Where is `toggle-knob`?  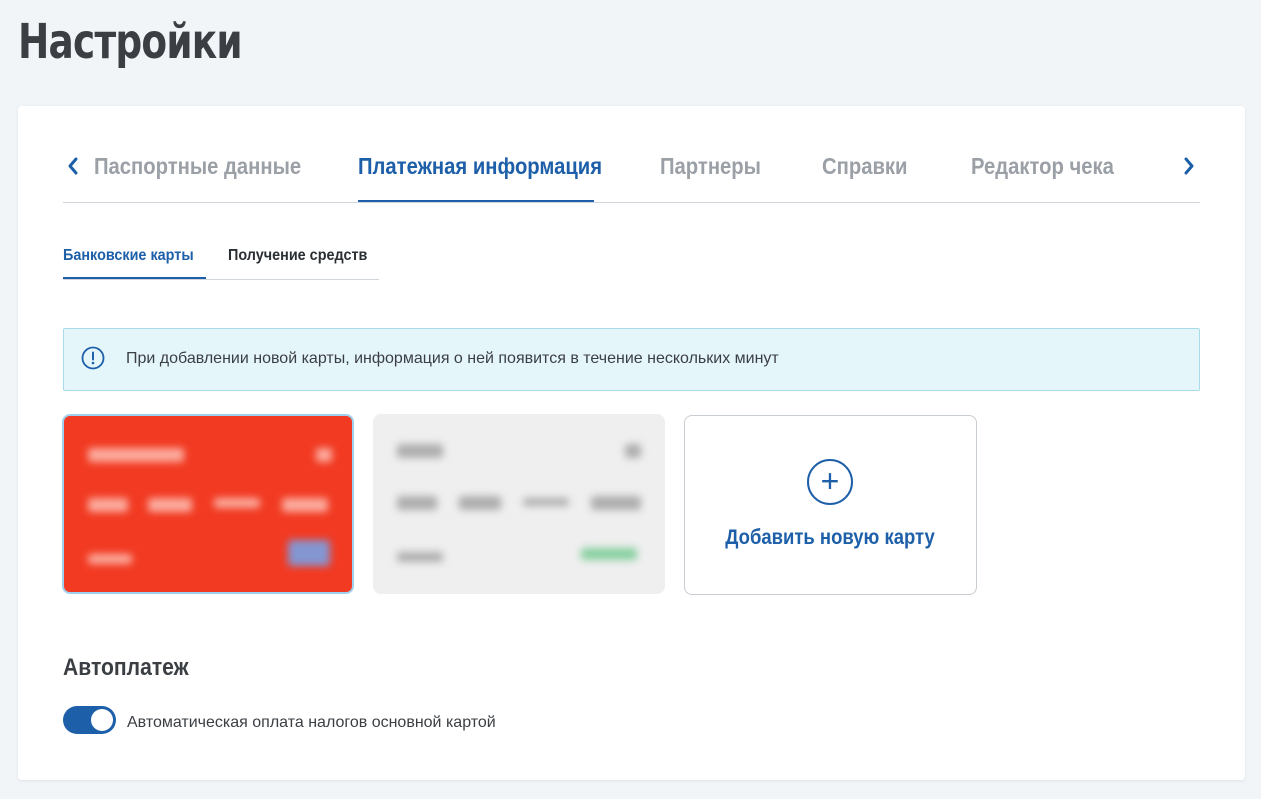
toggle-knob is located at coordinates (102, 720).